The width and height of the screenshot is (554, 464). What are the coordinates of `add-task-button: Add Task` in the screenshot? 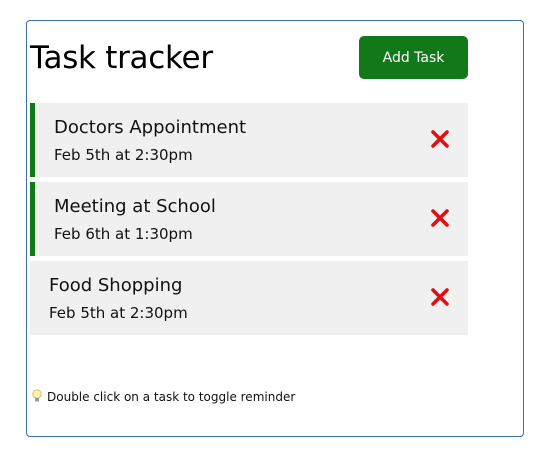 It's located at (413, 57).